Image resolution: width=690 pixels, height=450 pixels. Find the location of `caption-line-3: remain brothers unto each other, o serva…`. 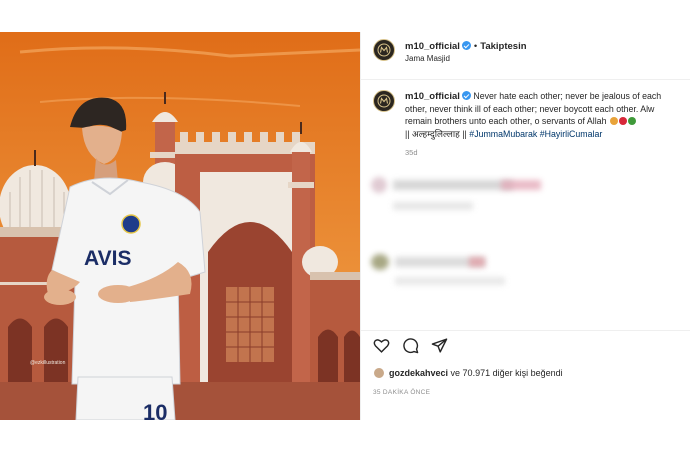

caption-line-3: remain brothers unto each other, o serva… is located at coordinates (506, 121).